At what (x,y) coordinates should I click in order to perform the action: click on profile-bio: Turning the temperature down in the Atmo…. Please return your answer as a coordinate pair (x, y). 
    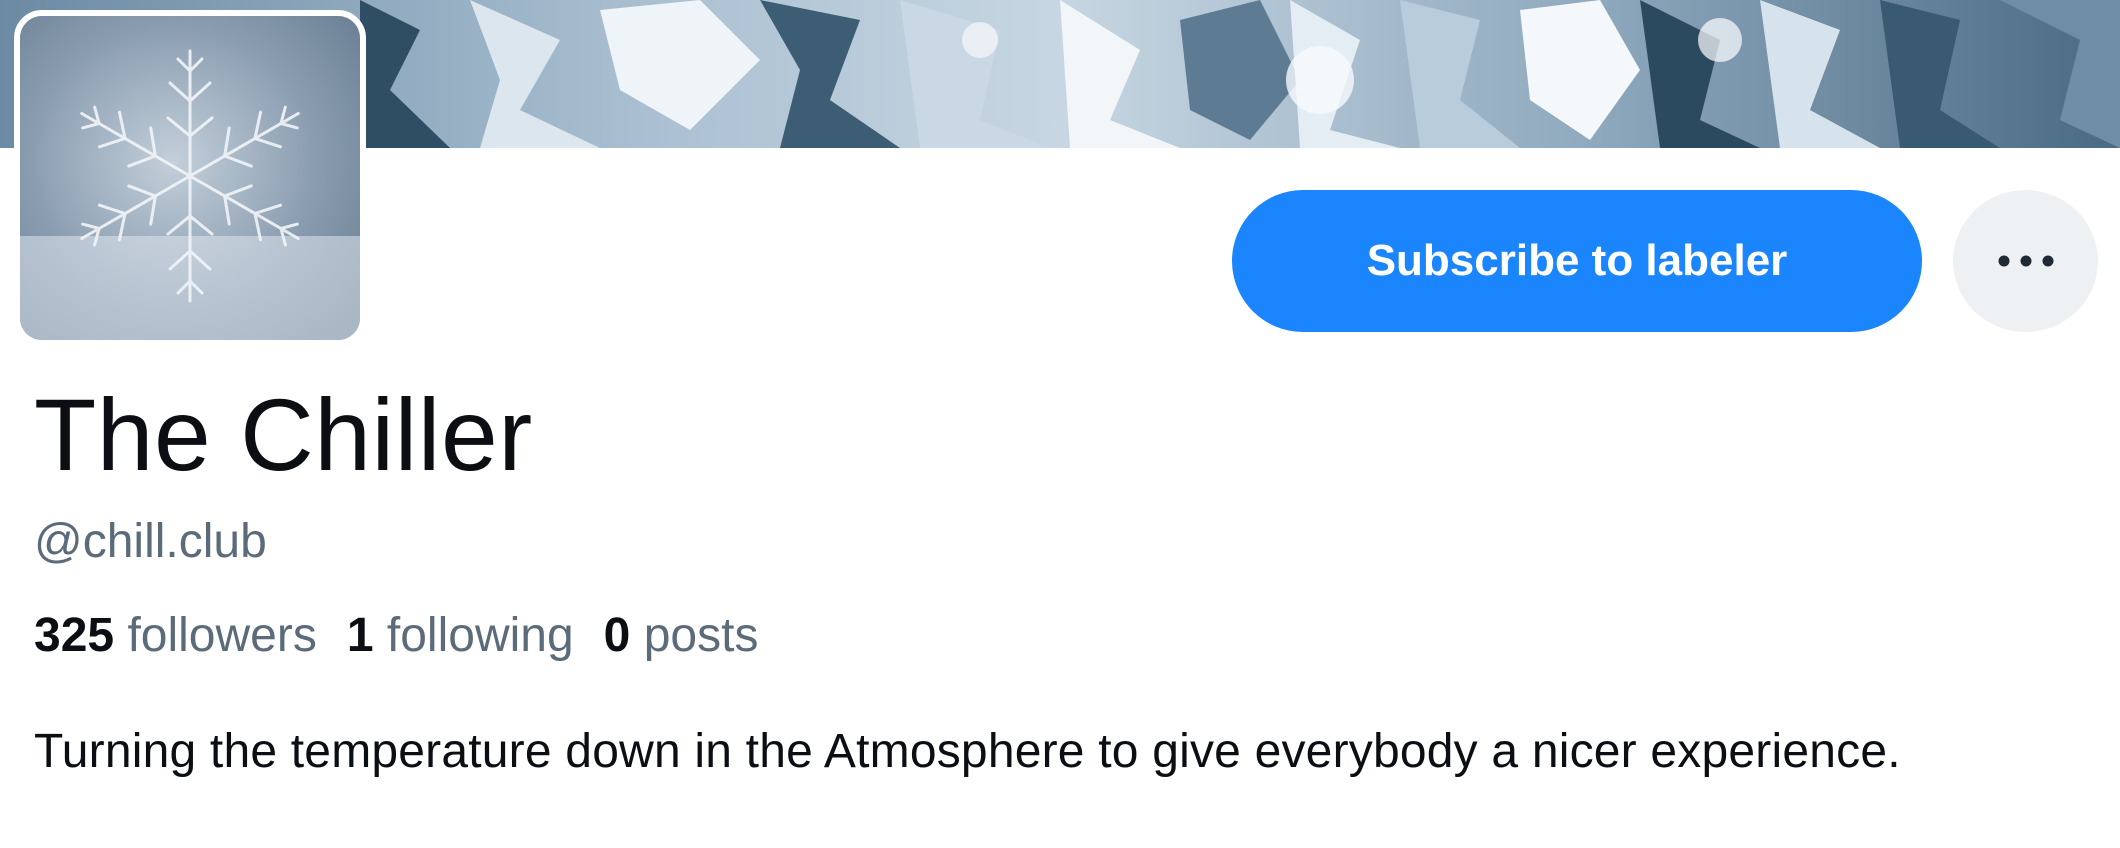
    Looking at the image, I should click on (967, 751).